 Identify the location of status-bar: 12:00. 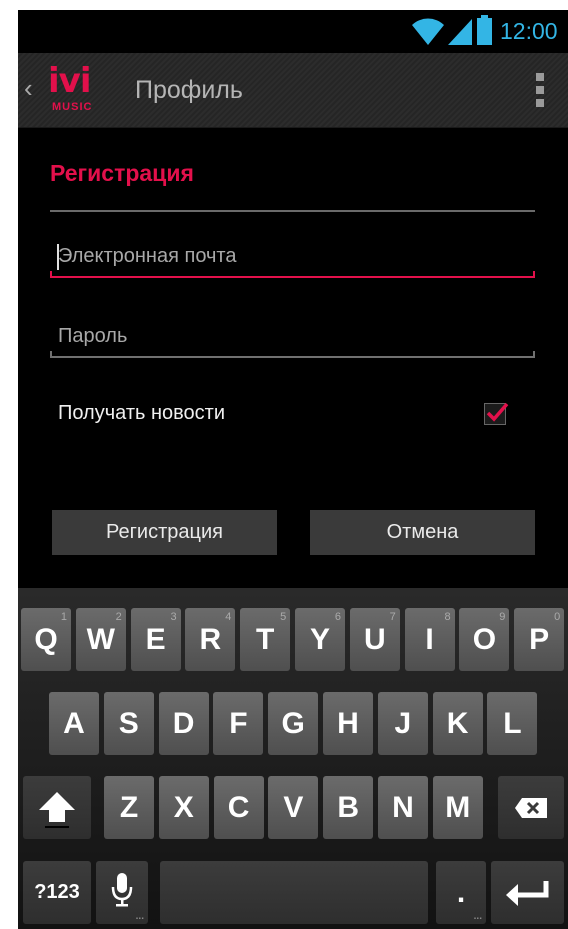
(293, 31).